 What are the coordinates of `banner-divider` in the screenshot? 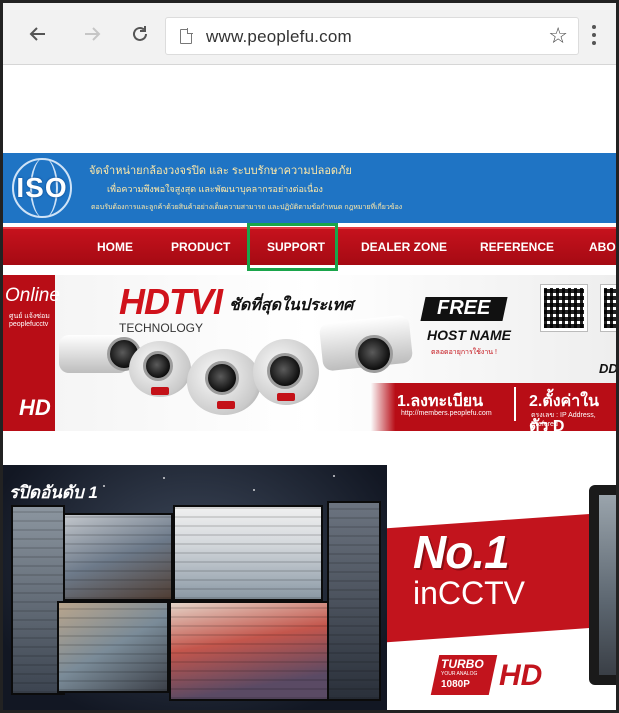 It's located at (515, 404).